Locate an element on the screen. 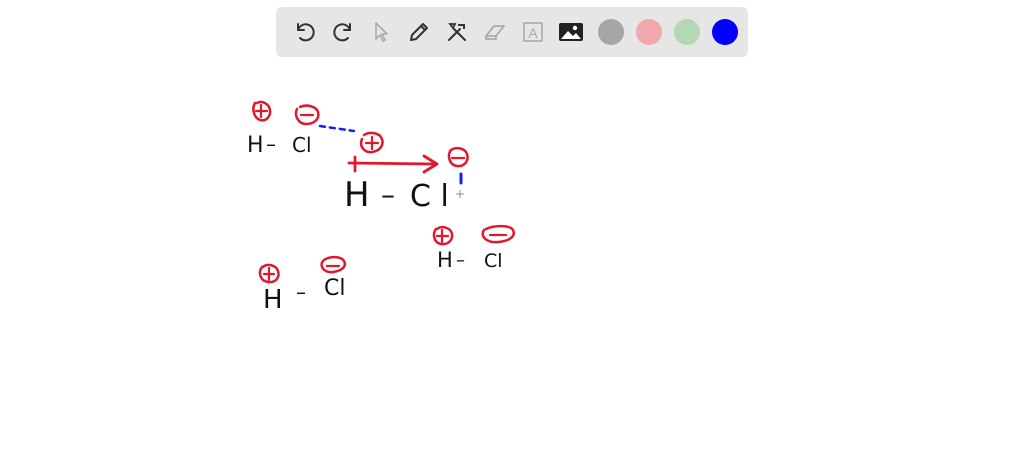 This screenshot has width=1024, height=450. hcl-molecule-4: H – Cl is located at coordinates (302, 285).